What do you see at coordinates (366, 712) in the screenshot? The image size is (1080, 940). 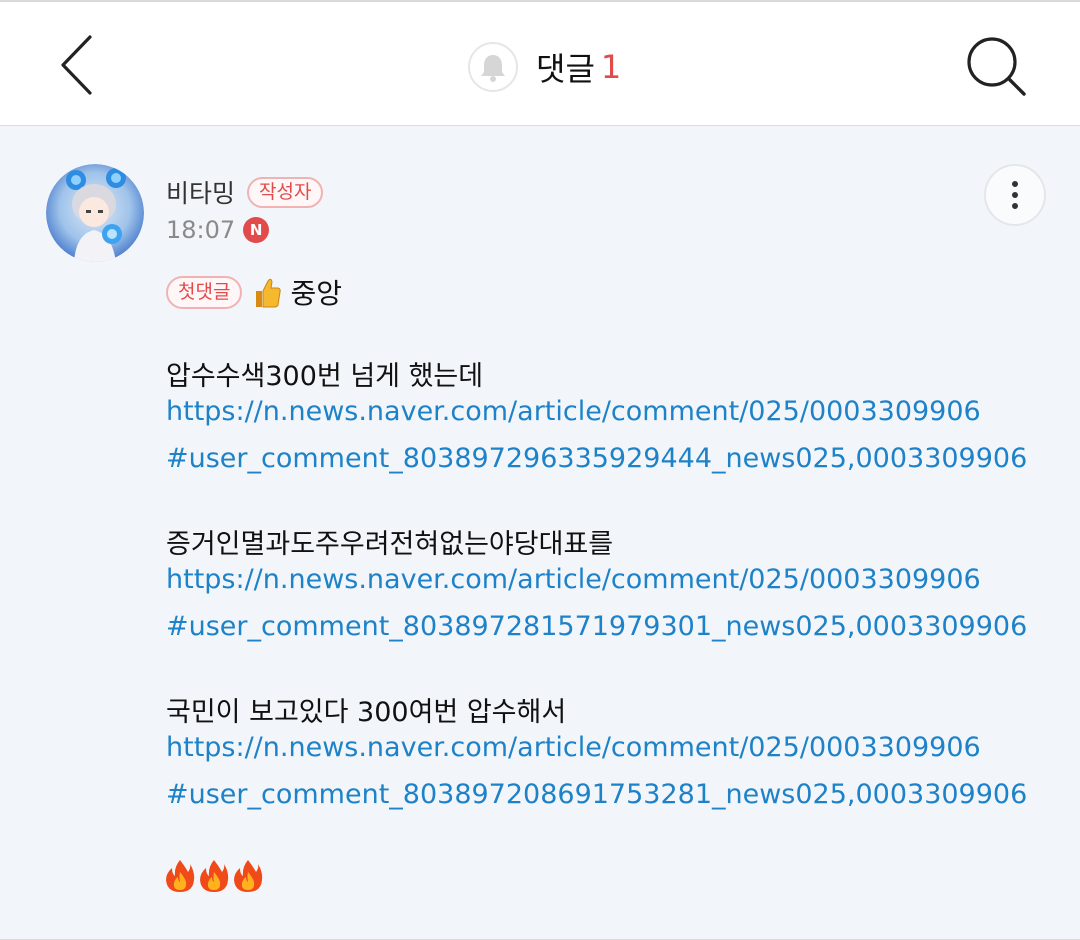 I see `comment-text-line: 국민이 보고있다 300여번 압수해서` at bounding box center [366, 712].